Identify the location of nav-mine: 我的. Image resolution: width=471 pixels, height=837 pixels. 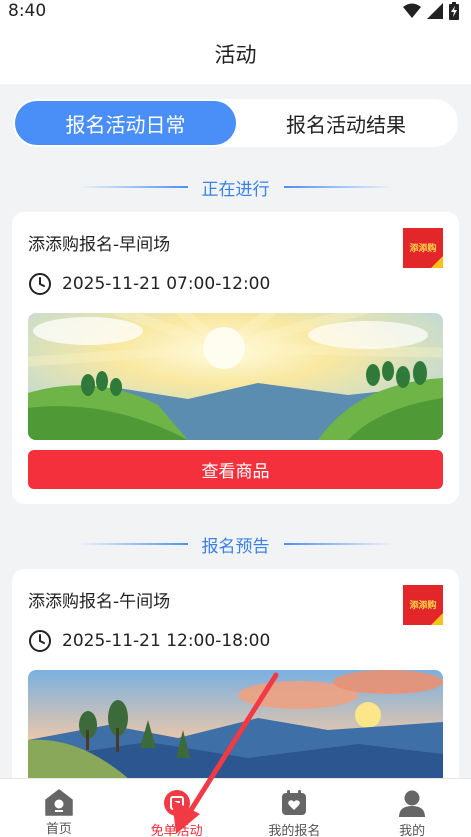
(412, 808).